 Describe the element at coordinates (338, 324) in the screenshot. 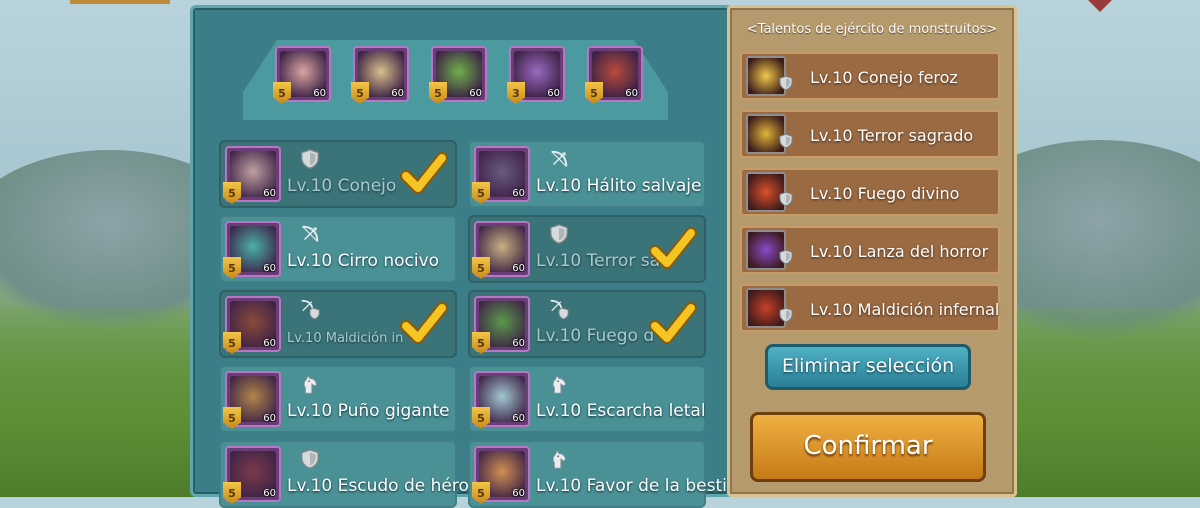

I see `talent-row: 5 60 Lv.10 Maldición in` at that location.